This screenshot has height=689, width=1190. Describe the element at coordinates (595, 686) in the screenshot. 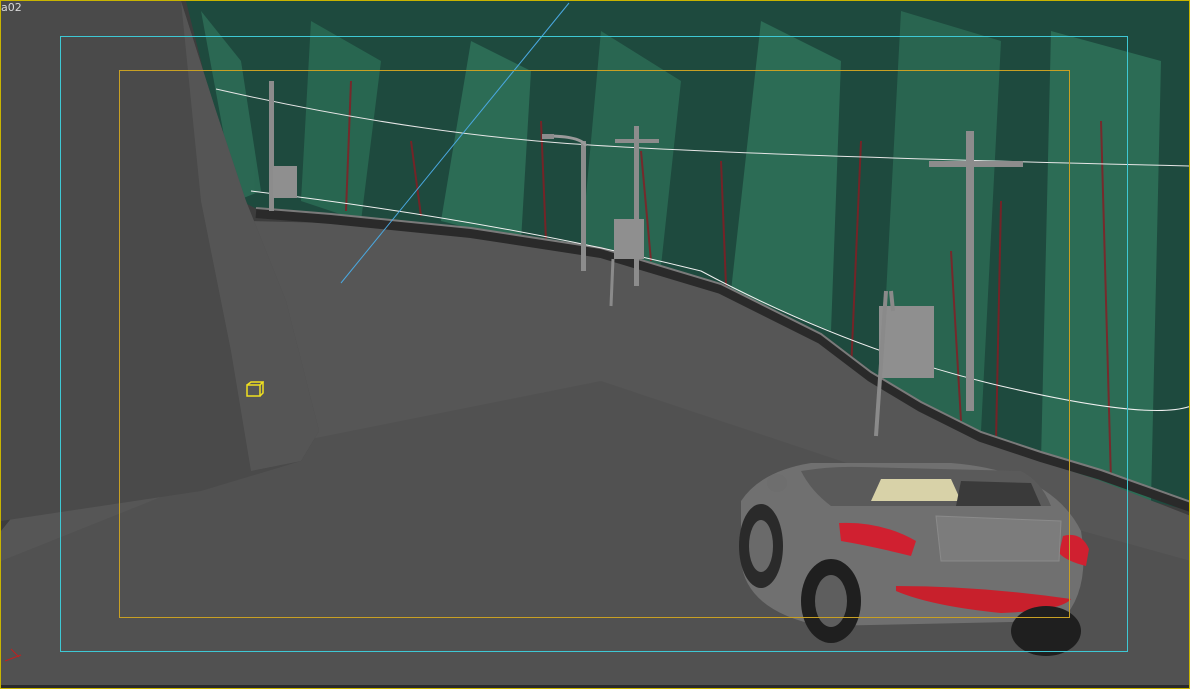

I see `viewport-bottom-border` at that location.